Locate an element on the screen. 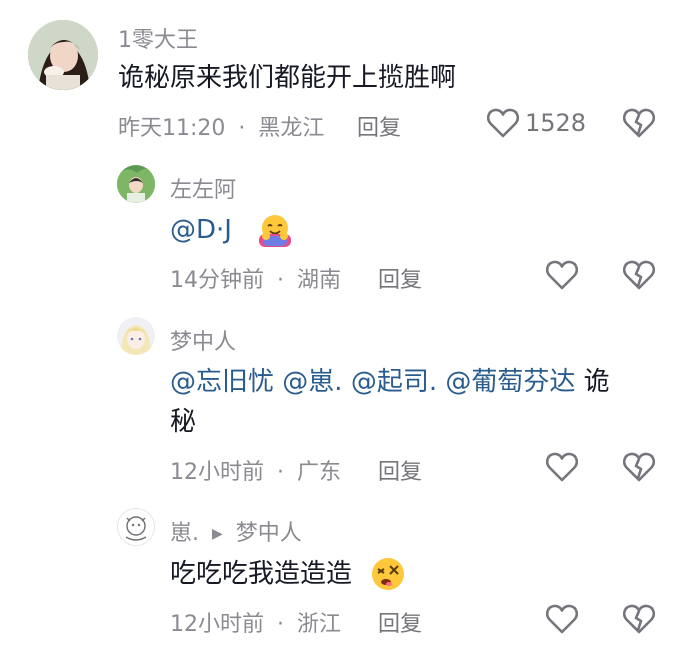  comment-meta: 12小时前 · 广东 is located at coordinates (255, 470).